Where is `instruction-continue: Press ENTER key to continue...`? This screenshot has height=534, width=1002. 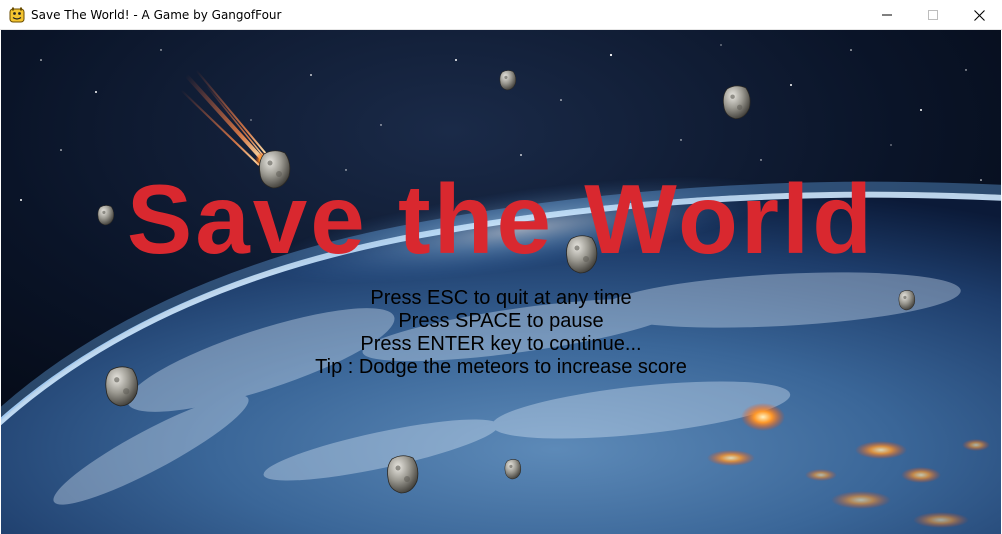 instruction-continue: Press ENTER key to continue... is located at coordinates (501, 344).